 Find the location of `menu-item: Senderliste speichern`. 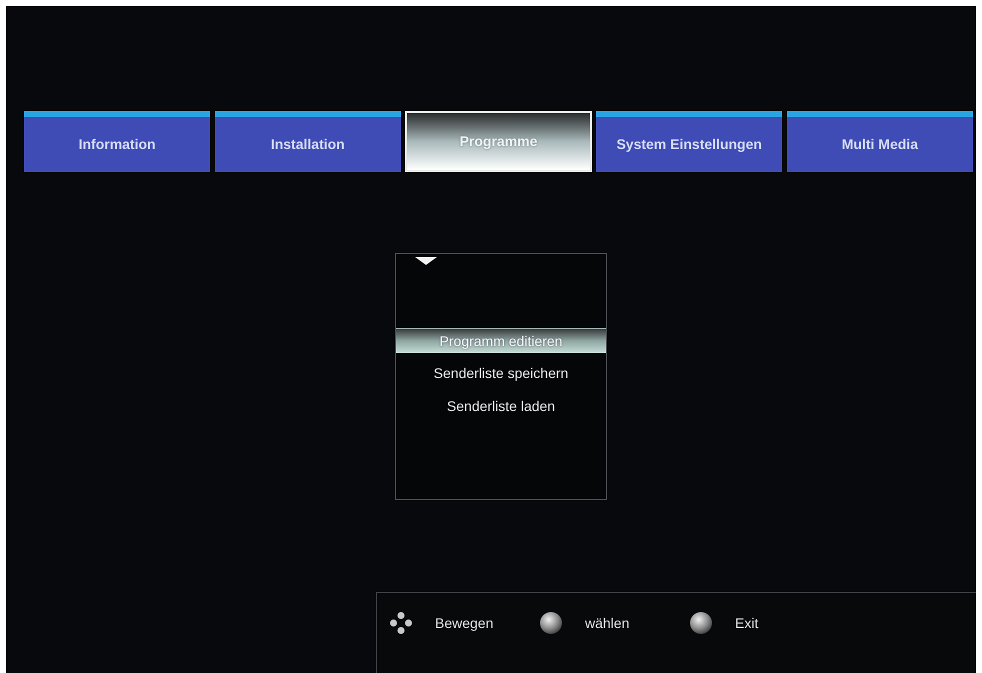

menu-item: Senderliste speichern is located at coordinates (501, 373).